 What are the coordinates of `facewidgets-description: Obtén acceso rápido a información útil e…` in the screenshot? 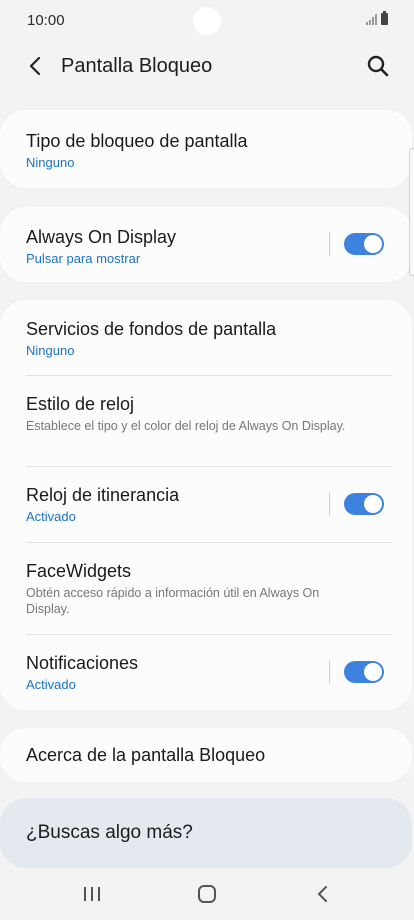 It's located at (173, 601).